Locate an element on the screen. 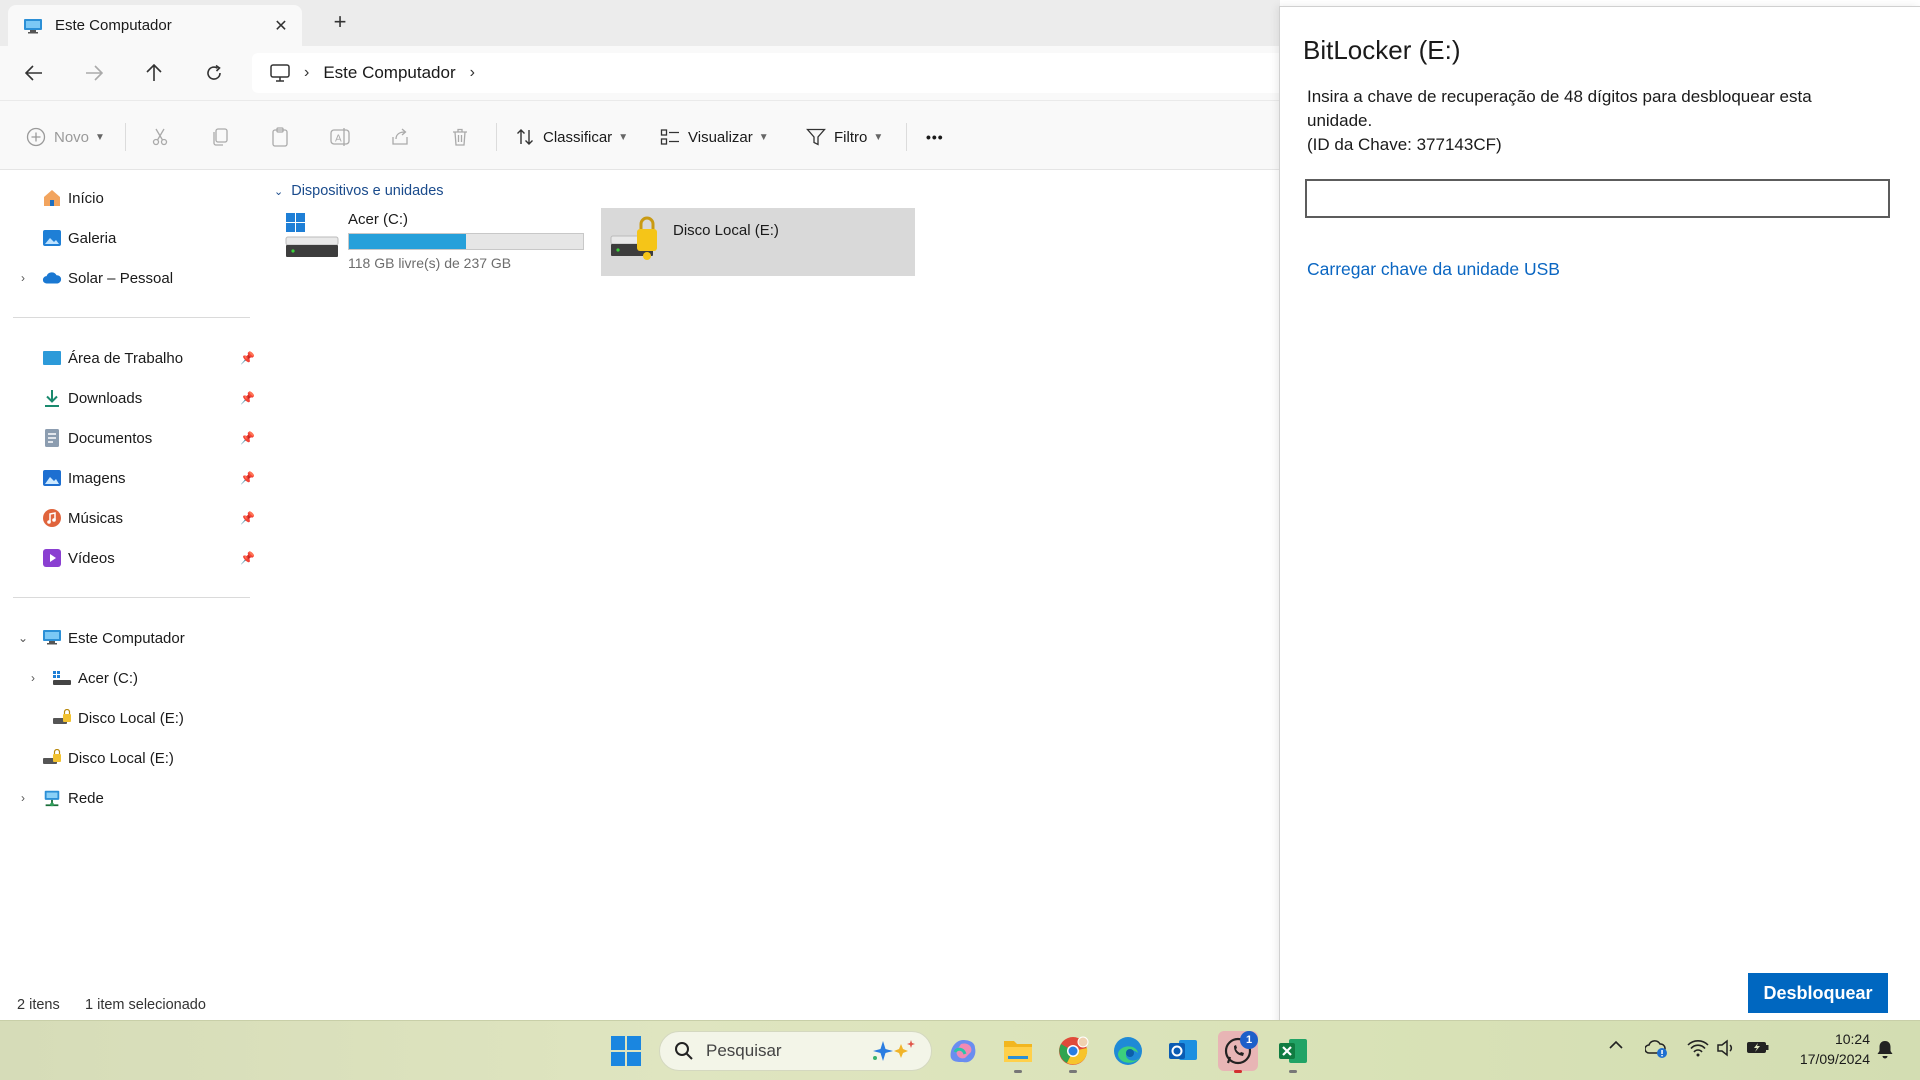 The height and width of the screenshot is (1080, 1920). tray-onedrive is located at coordinates (1657, 1048).